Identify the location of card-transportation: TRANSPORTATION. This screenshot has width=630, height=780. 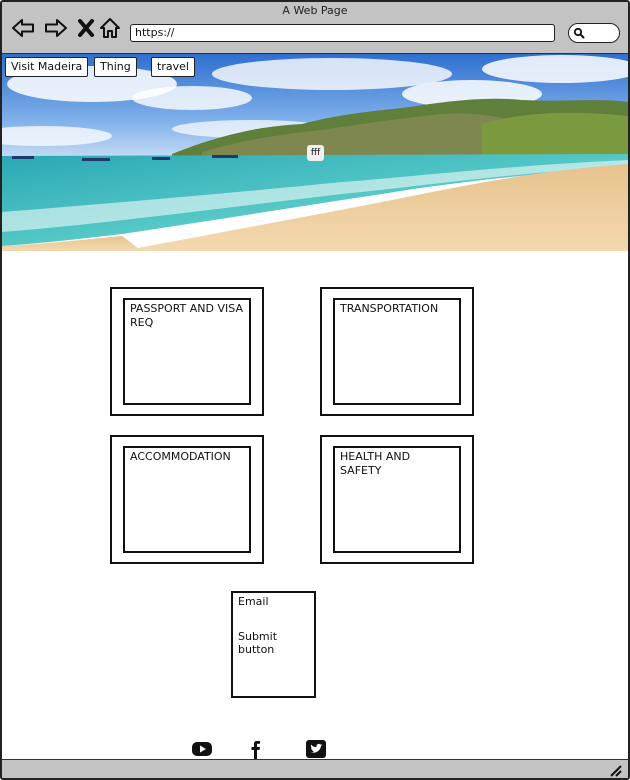
(397, 351).